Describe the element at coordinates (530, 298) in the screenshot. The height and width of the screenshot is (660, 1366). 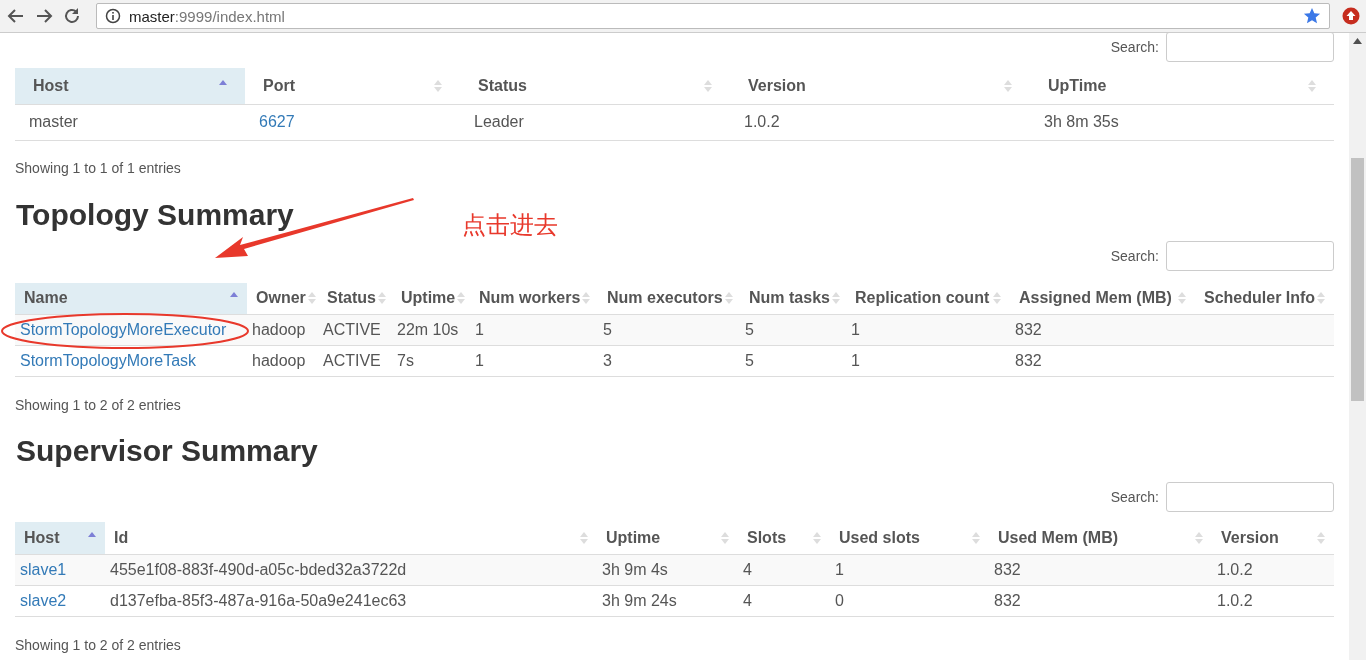
I see `column-label: Num workers` at that location.